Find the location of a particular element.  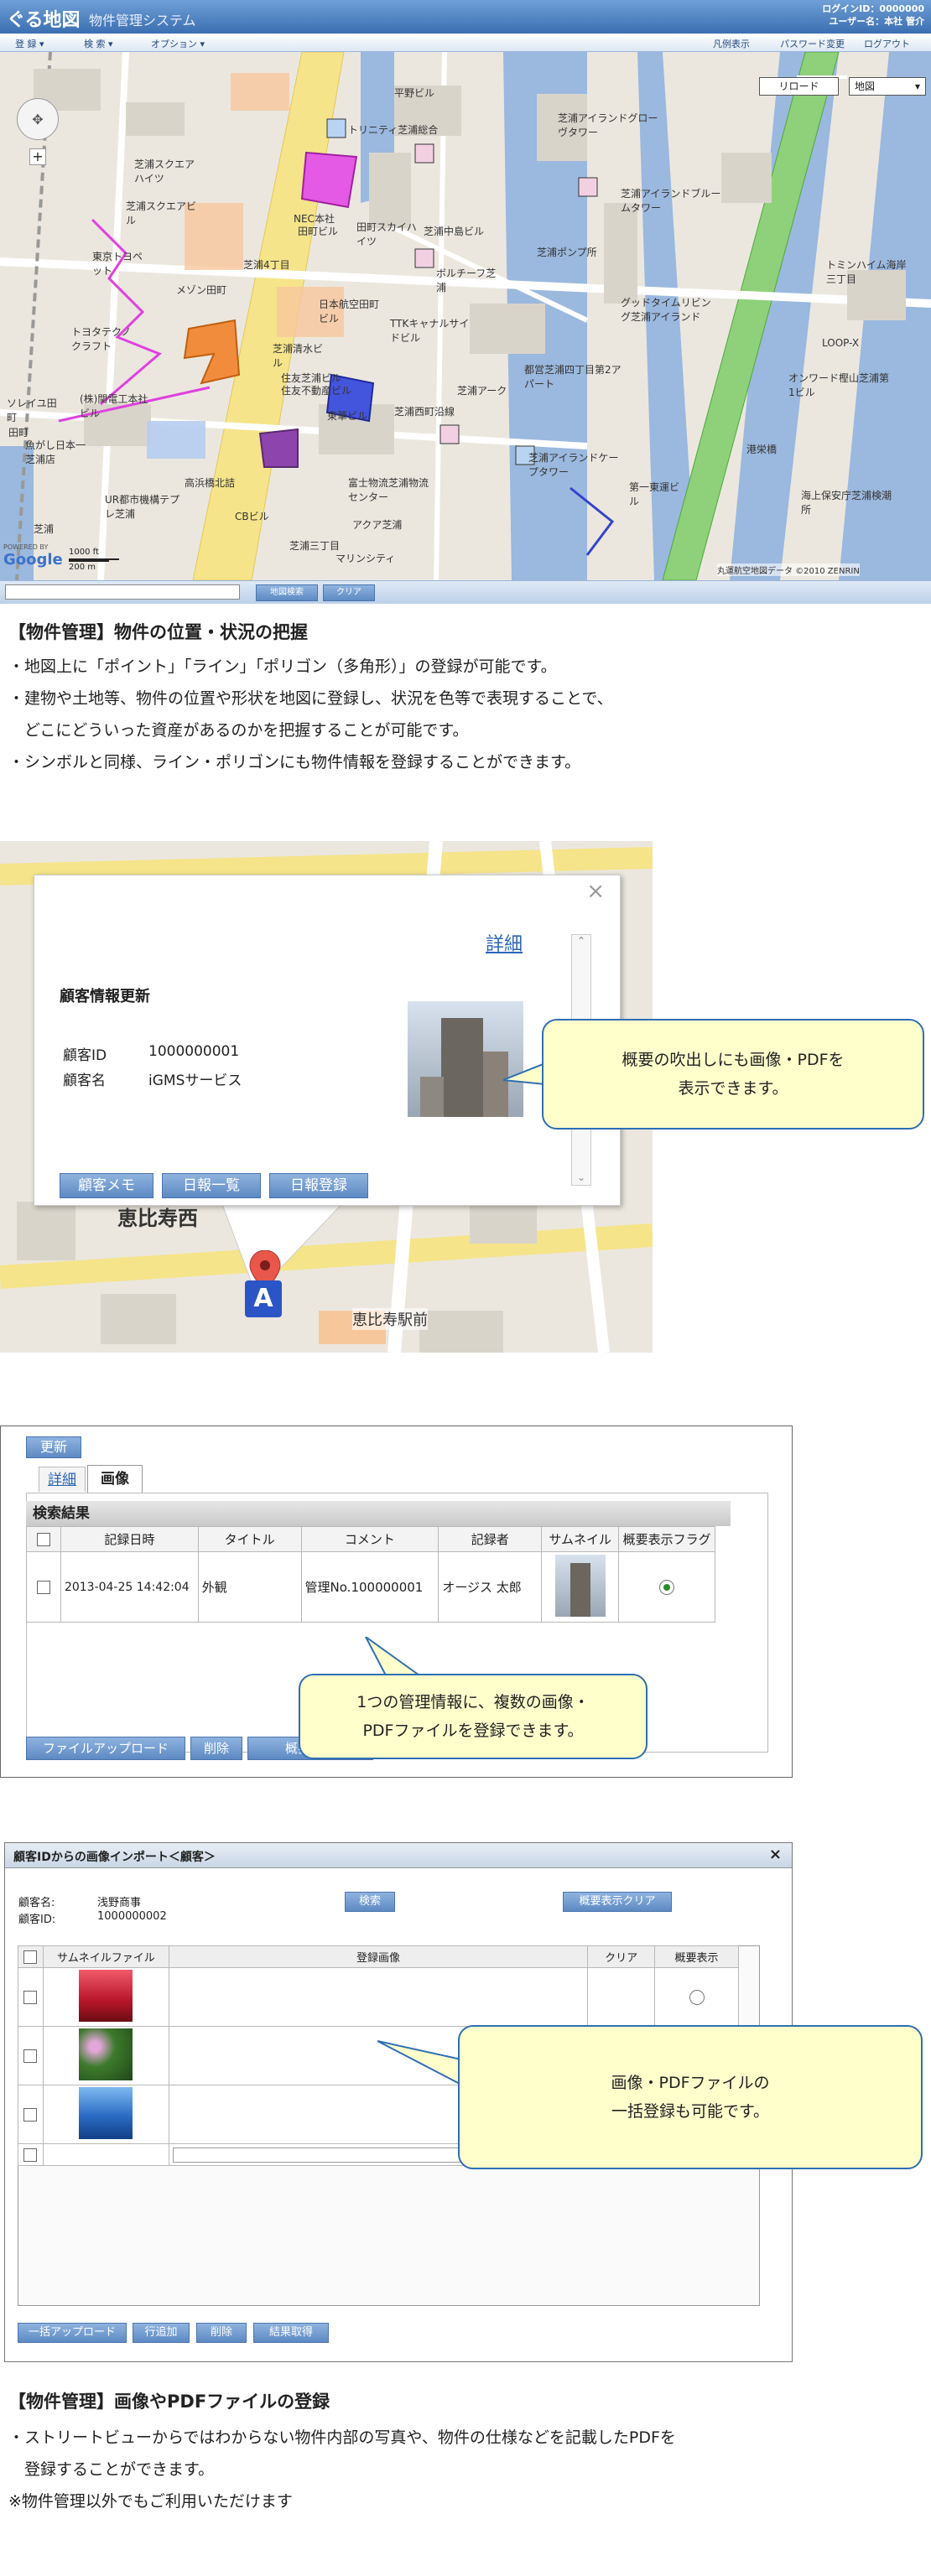

map-label: 都営芝浦四丁目第2アパート is located at coordinates (573, 377).